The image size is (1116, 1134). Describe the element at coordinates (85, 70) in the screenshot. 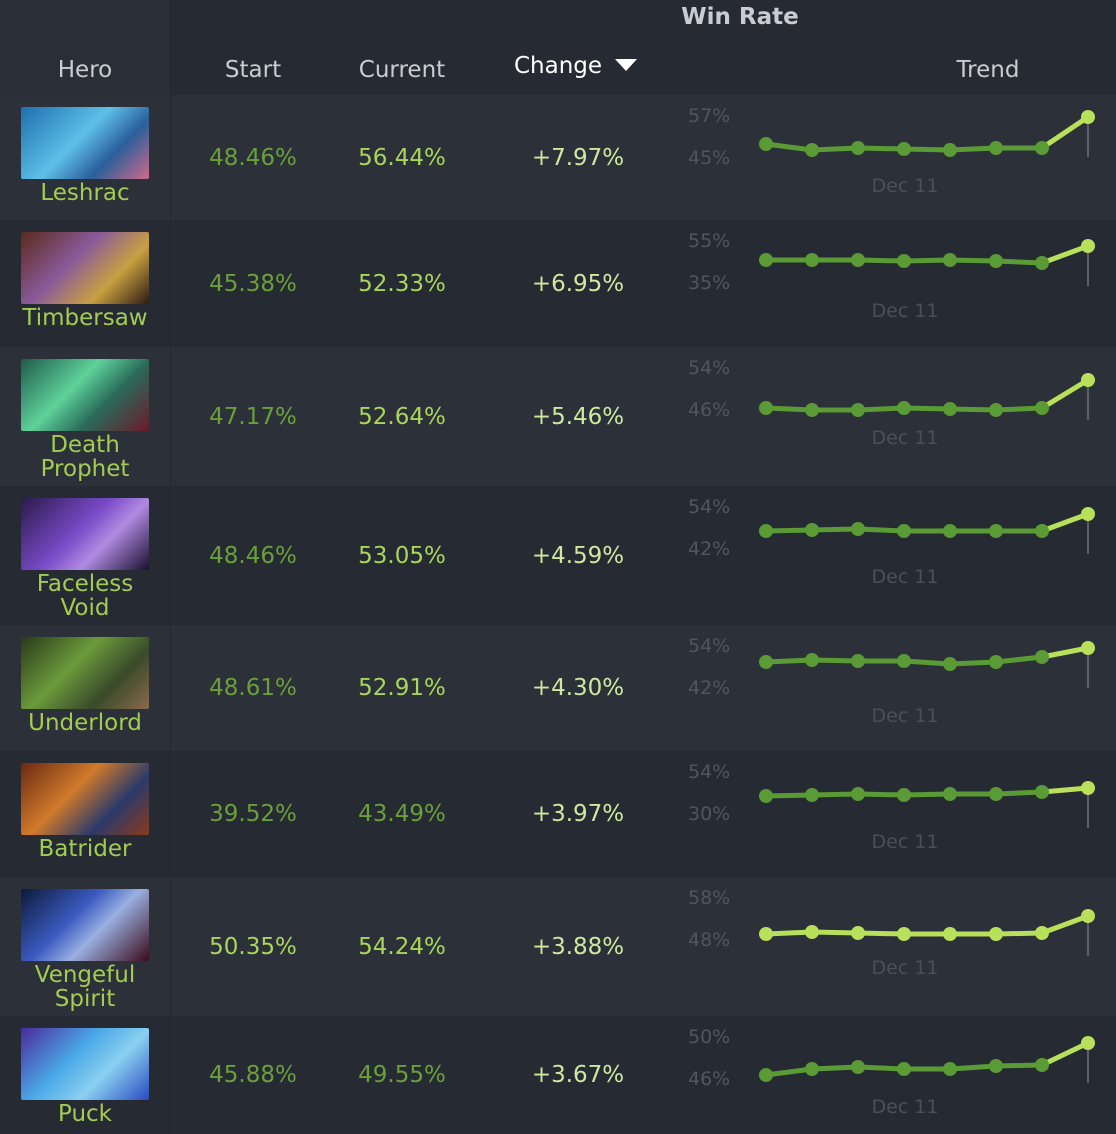

I see `hero-column-header: Hero` at that location.